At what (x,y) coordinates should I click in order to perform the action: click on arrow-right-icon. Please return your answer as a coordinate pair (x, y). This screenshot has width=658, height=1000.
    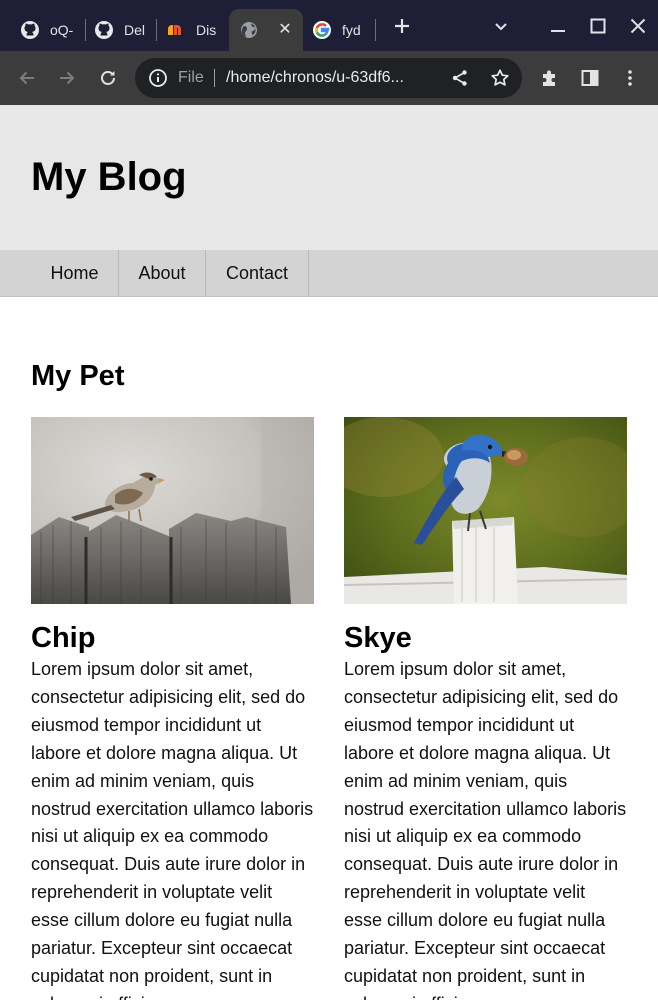
    Looking at the image, I should click on (67, 78).